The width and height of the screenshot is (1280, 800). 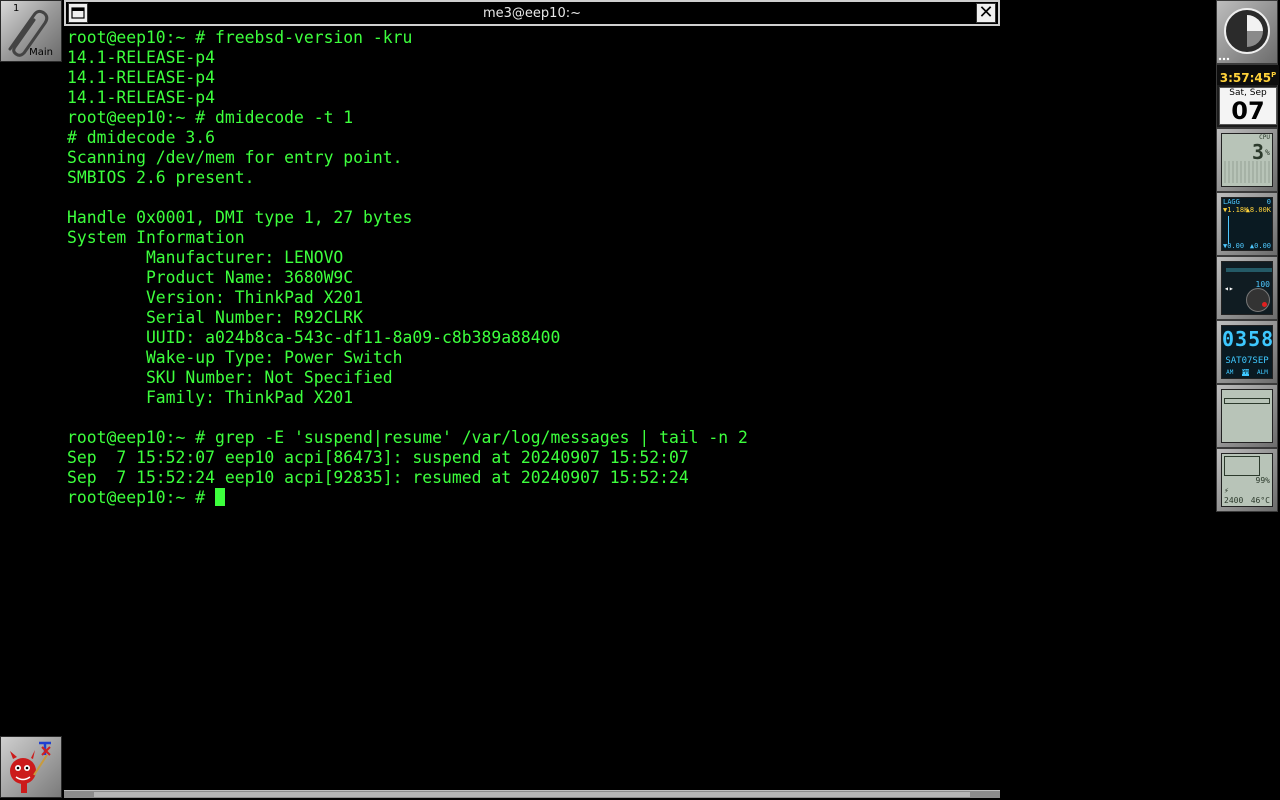 I want to click on network-rx-total: ▼0.00, so click(x=1234, y=246).